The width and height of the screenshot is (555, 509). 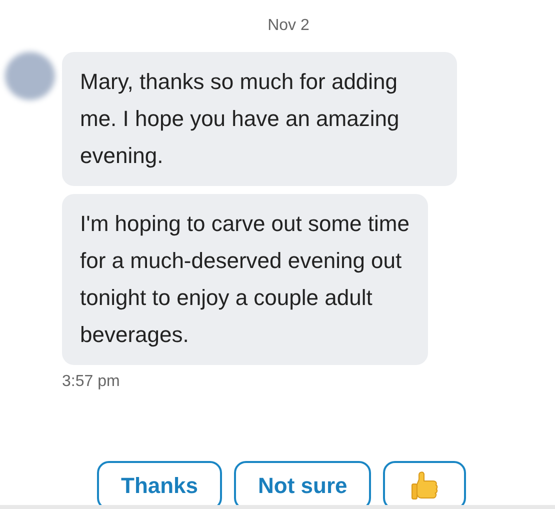 I want to click on avatar-placeholder, so click(x=30, y=76).